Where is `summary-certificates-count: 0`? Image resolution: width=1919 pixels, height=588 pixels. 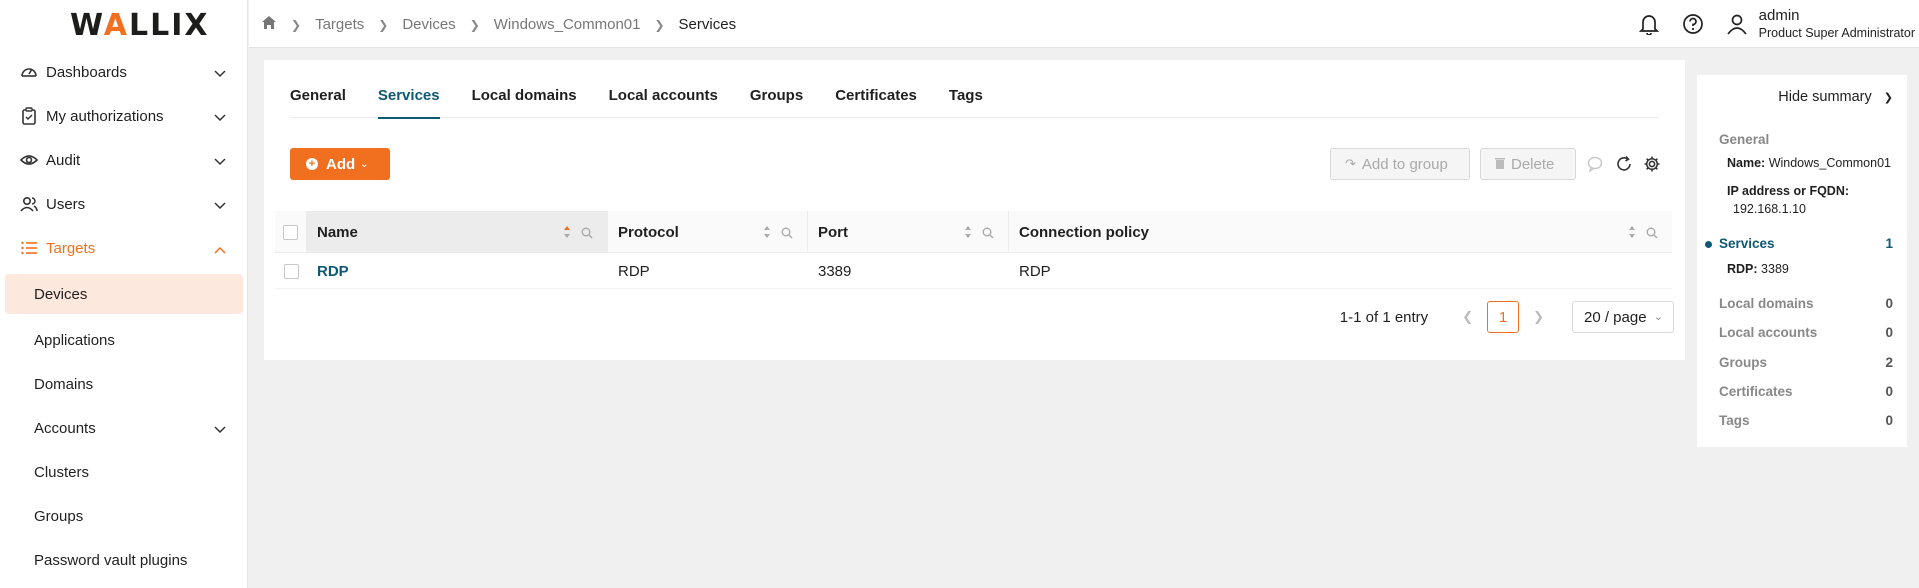
summary-certificates-count: 0 is located at coordinates (1889, 391).